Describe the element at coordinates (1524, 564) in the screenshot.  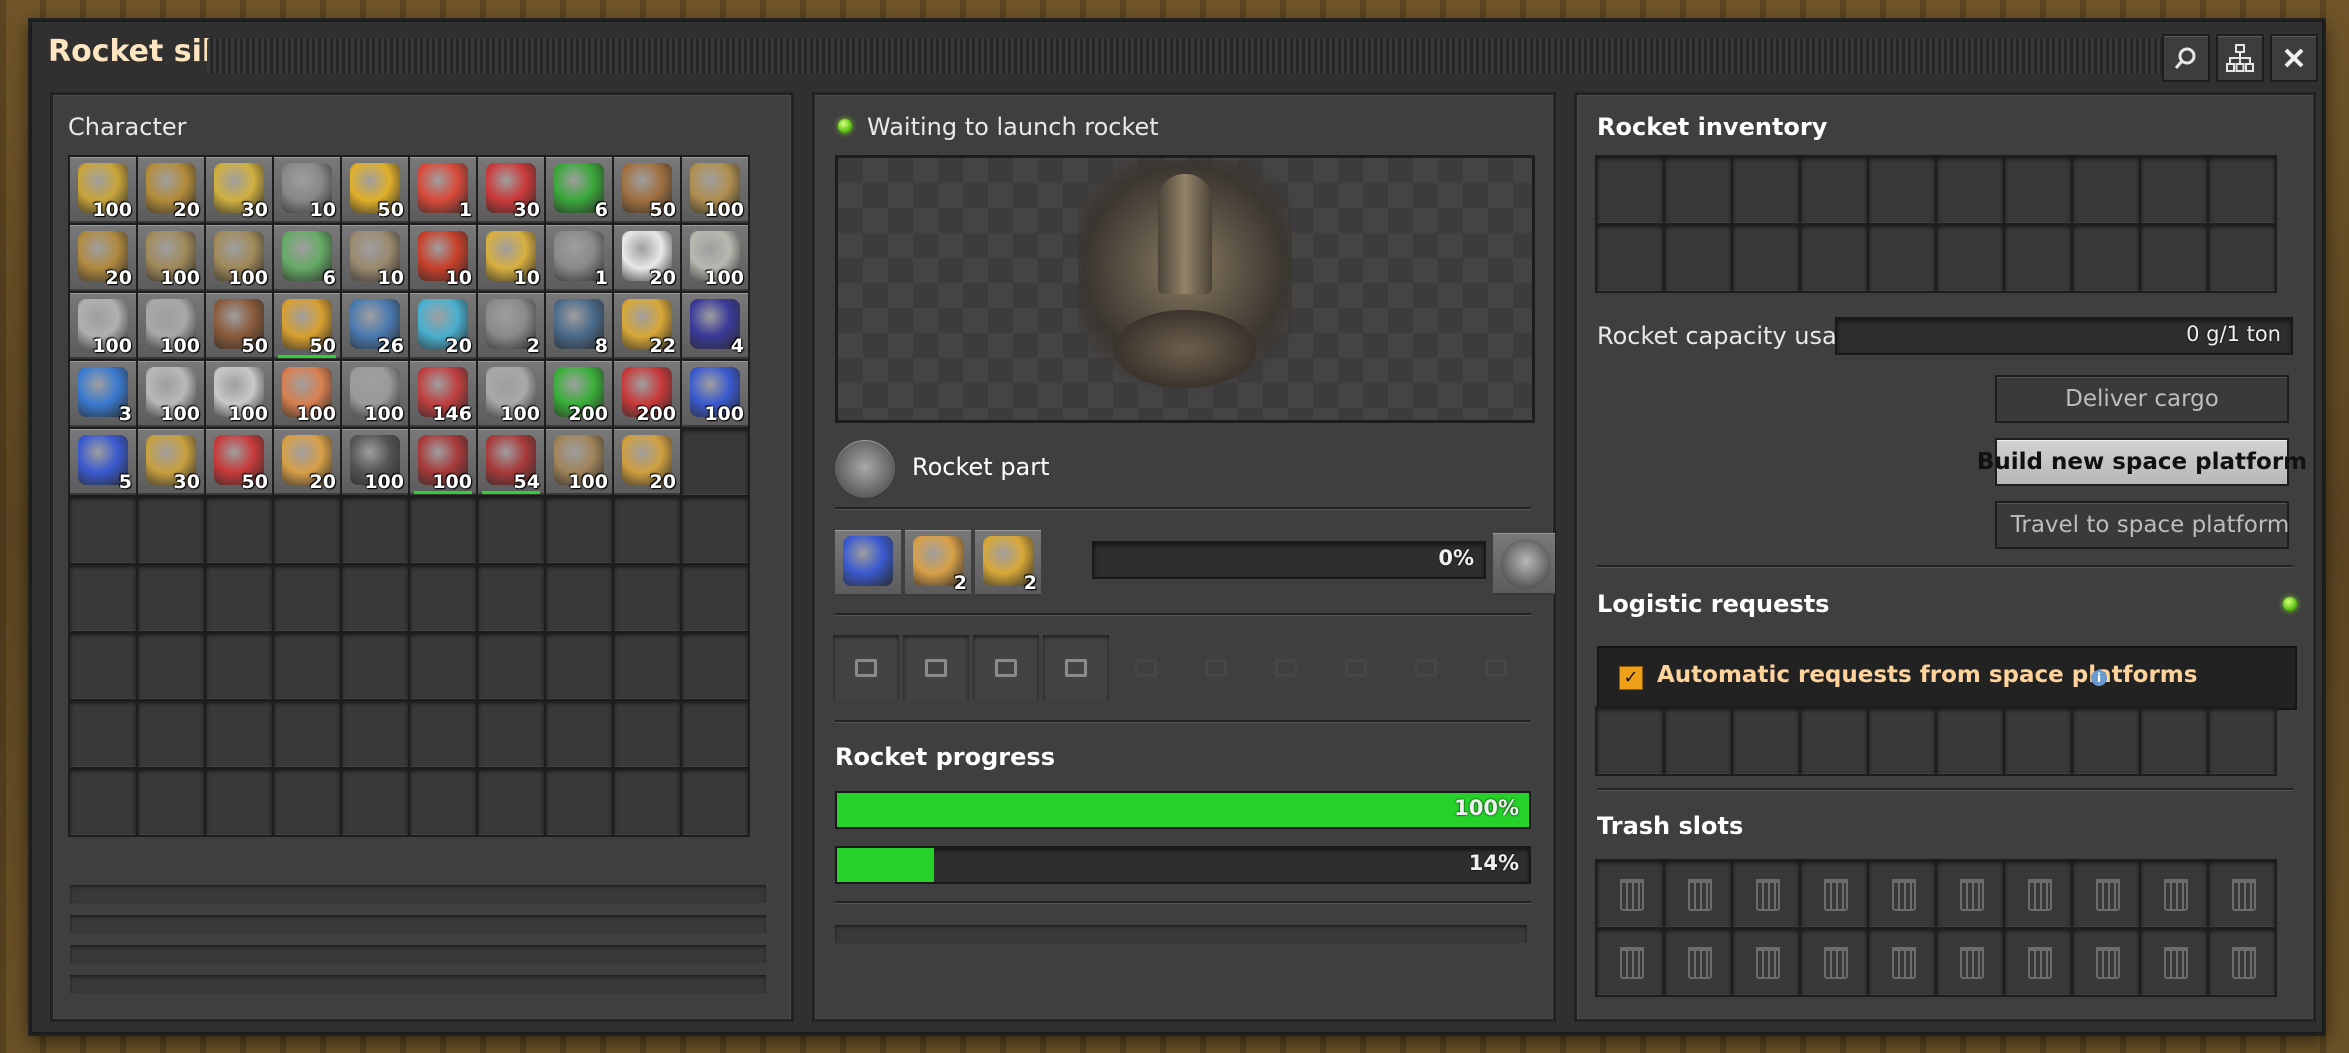
I see `result-slot` at that location.